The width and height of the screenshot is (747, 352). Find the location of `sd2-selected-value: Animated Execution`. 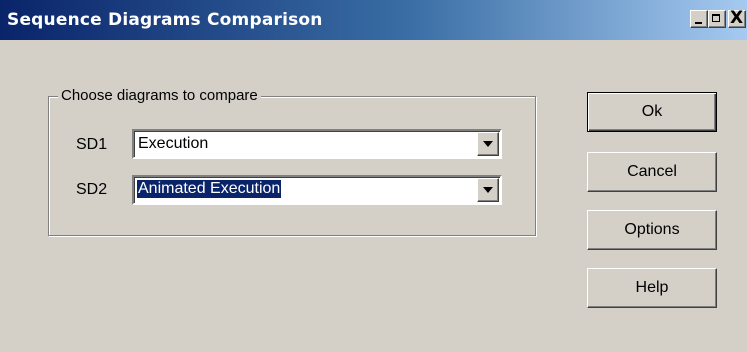

sd2-selected-value: Animated Execution is located at coordinates (209, 189).